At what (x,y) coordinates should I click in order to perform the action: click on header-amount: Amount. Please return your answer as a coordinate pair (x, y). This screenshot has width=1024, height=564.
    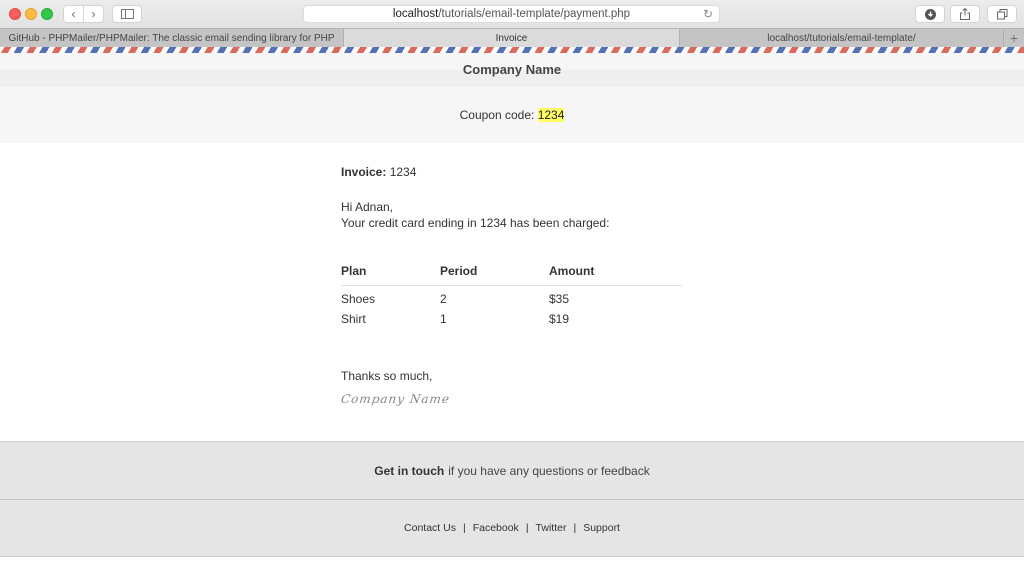
    Looking at the image, I should click on (615, 275).